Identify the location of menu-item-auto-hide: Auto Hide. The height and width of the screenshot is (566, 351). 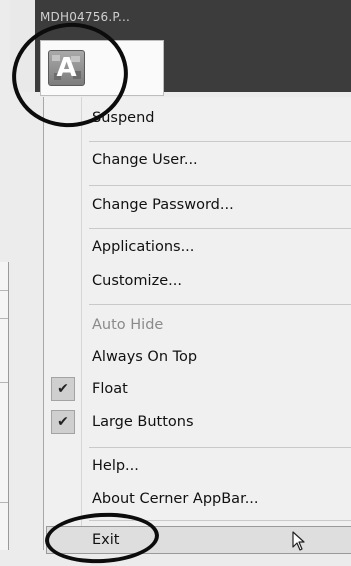
(199, 325).